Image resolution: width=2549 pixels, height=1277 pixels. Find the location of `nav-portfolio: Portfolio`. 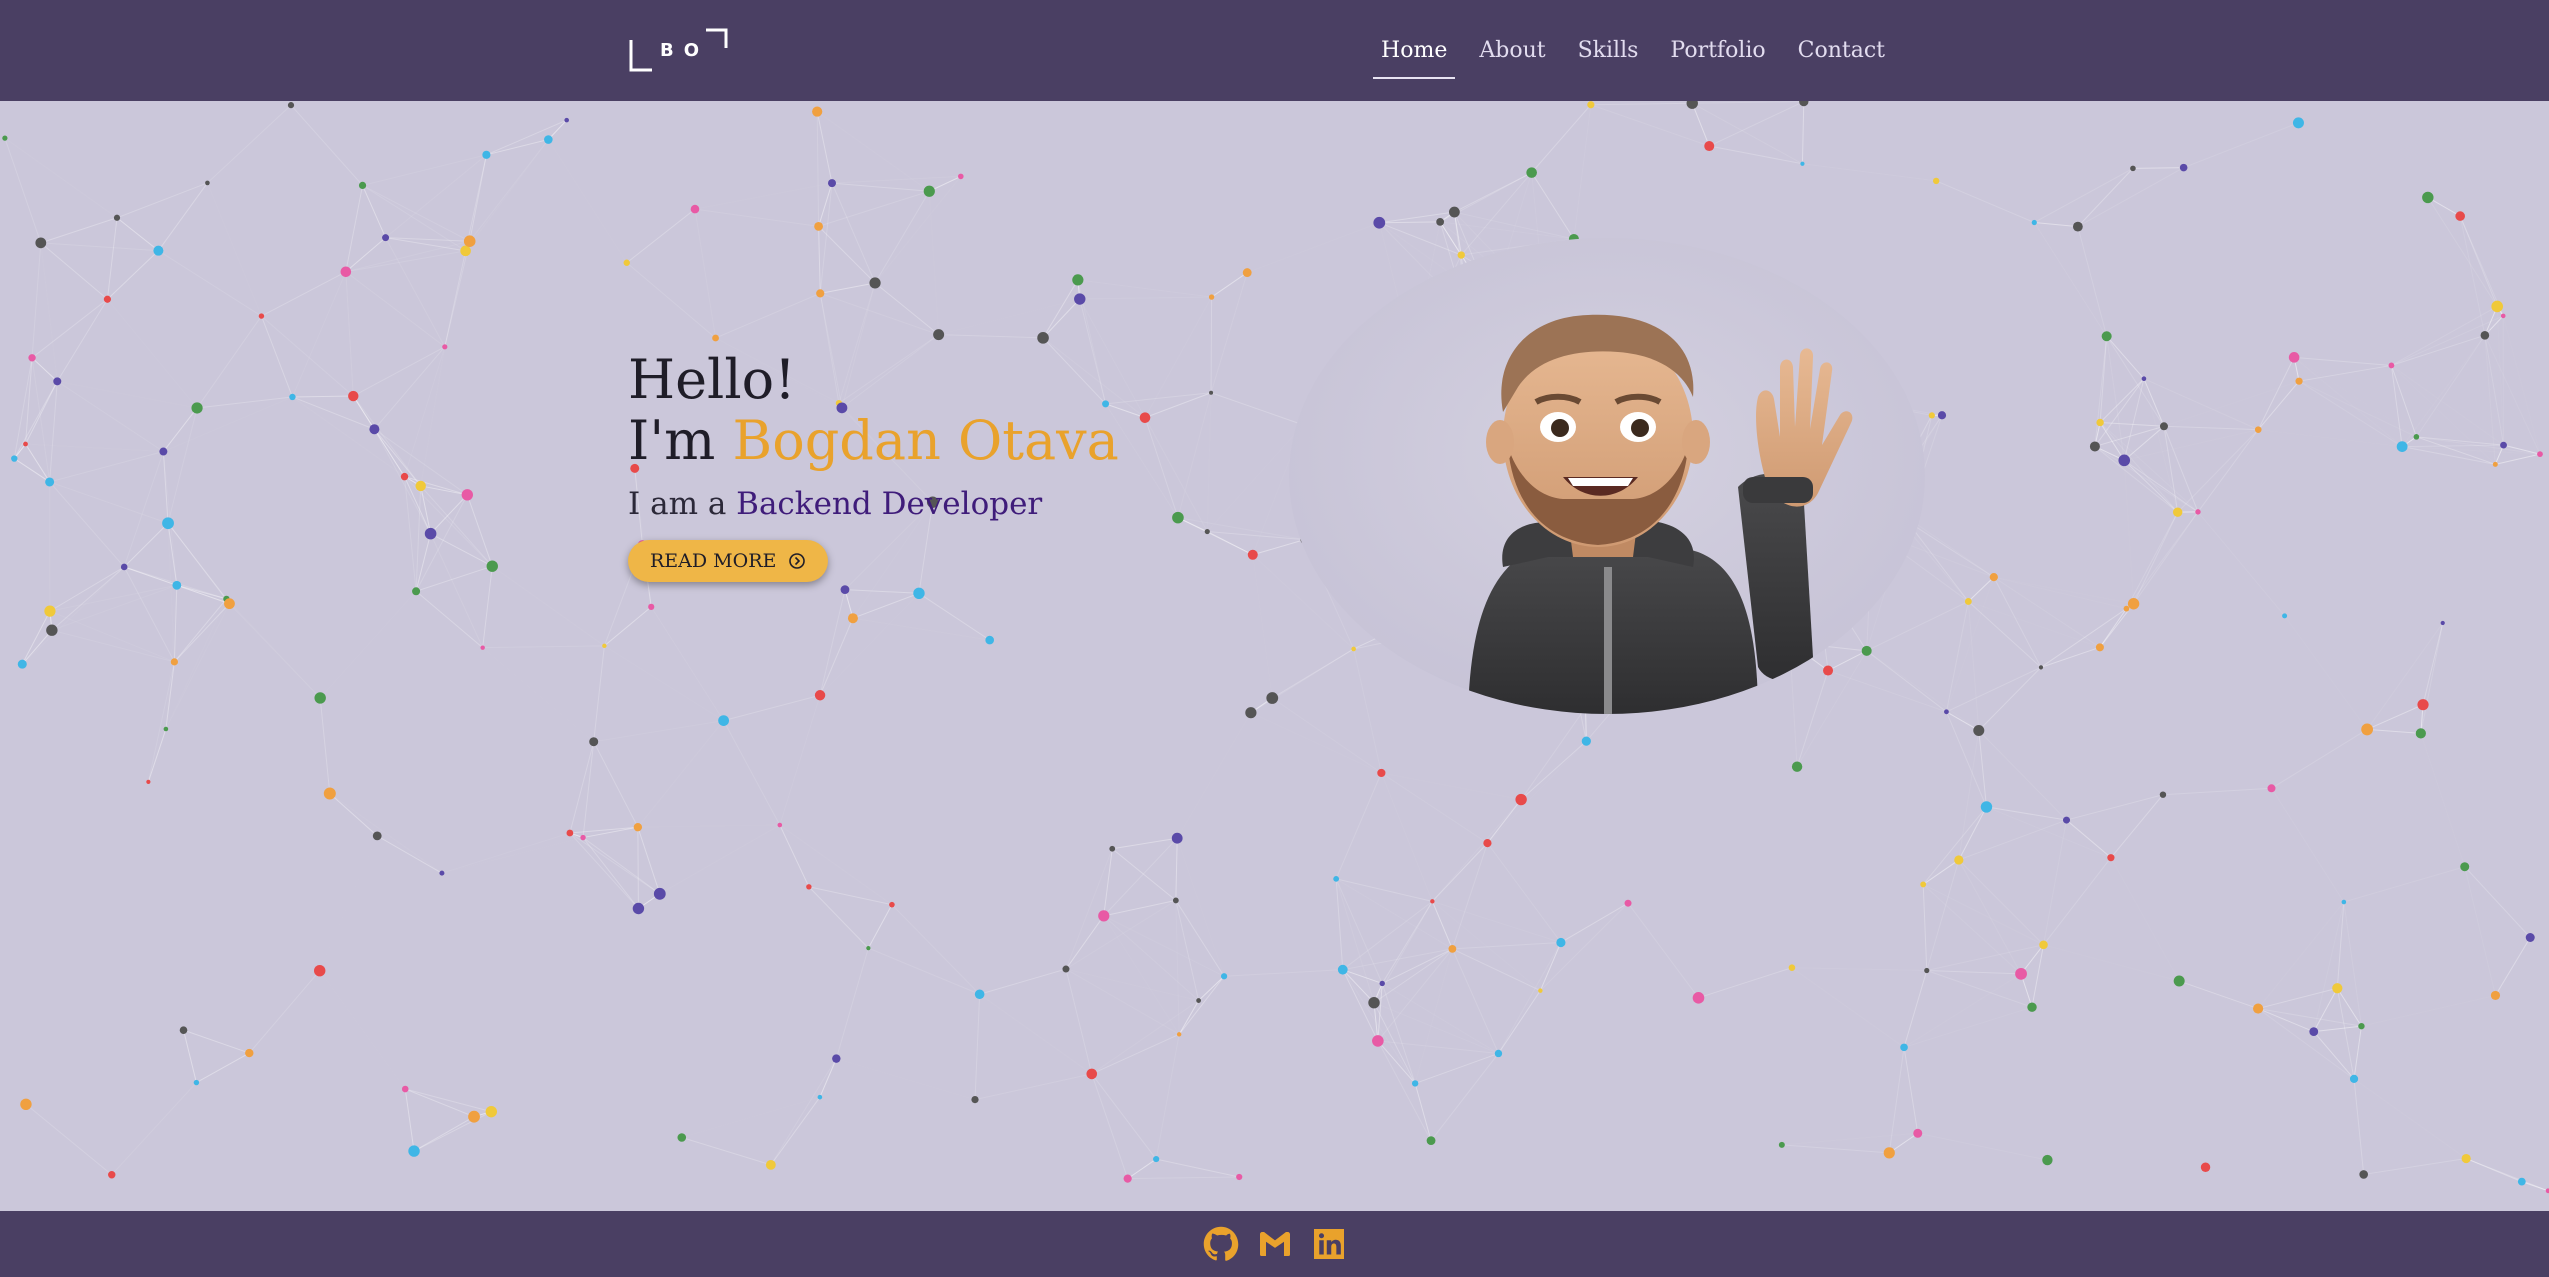

nav-portfolio: Portfolio is located at coordinates (1717, 51).